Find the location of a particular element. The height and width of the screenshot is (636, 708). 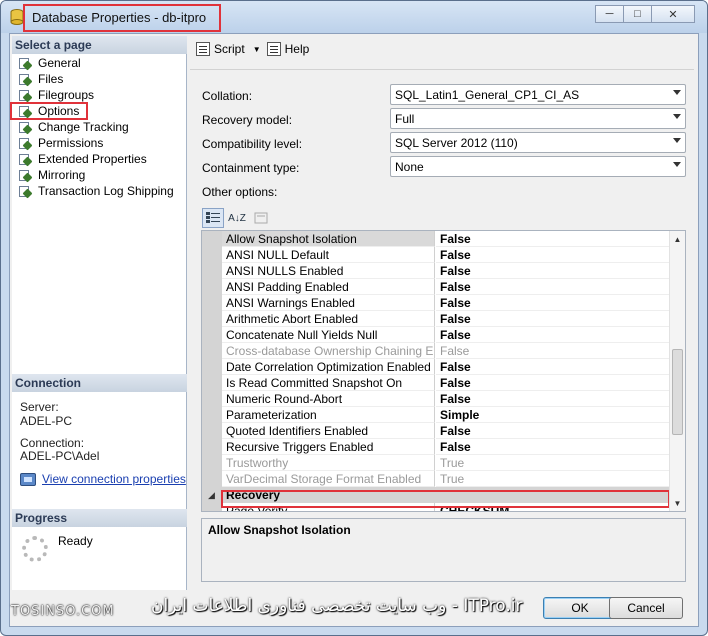

property-row: Quoted Identifiers Enabled False is located at coordinates (436, 431).